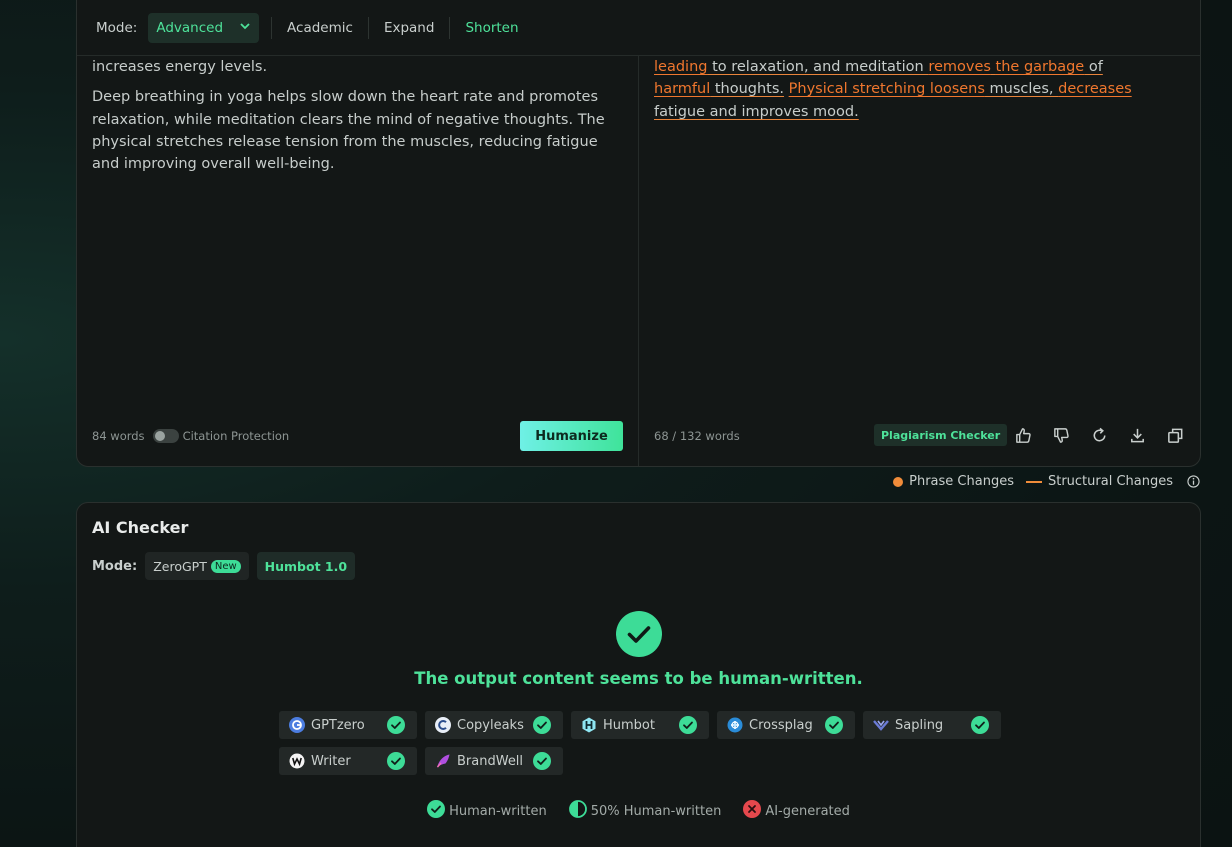 Image resolution: width=1232 pixels, height=847 pixels. I want to click on mode-dropdown: Advanced, so click(204, 27).